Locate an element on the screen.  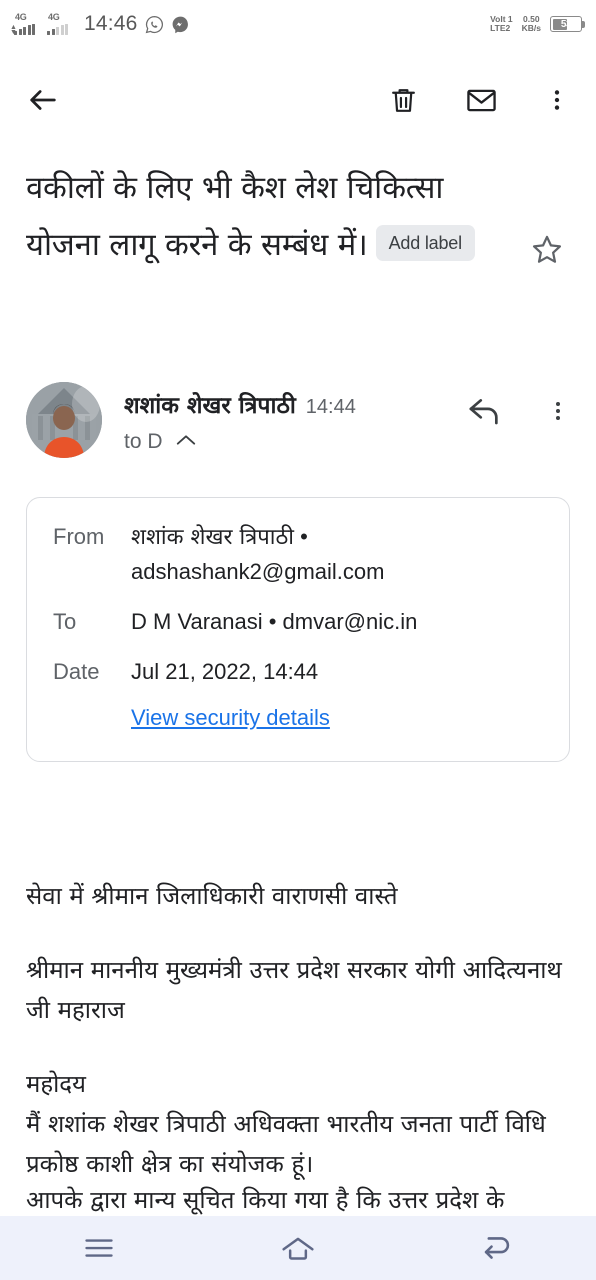
details-row-to: To D M Varanasi • dmvar@nic.in is located at coordinates (298, 622).